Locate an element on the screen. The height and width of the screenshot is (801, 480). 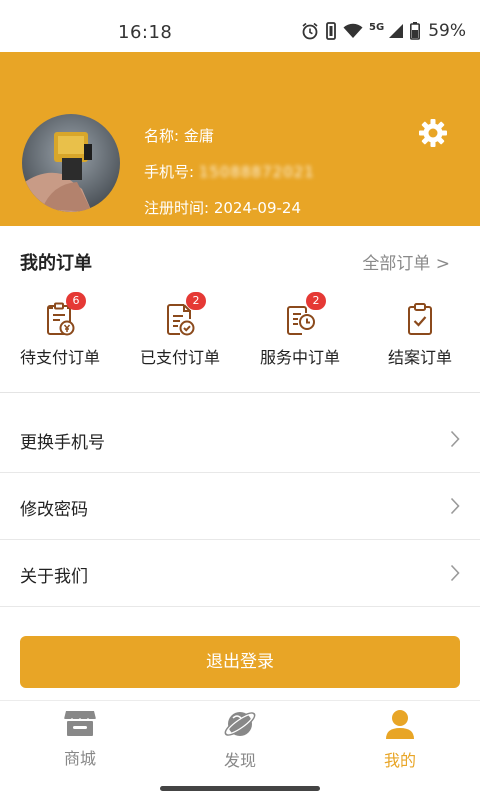
battery-icon is located at coordinates (415, 31).